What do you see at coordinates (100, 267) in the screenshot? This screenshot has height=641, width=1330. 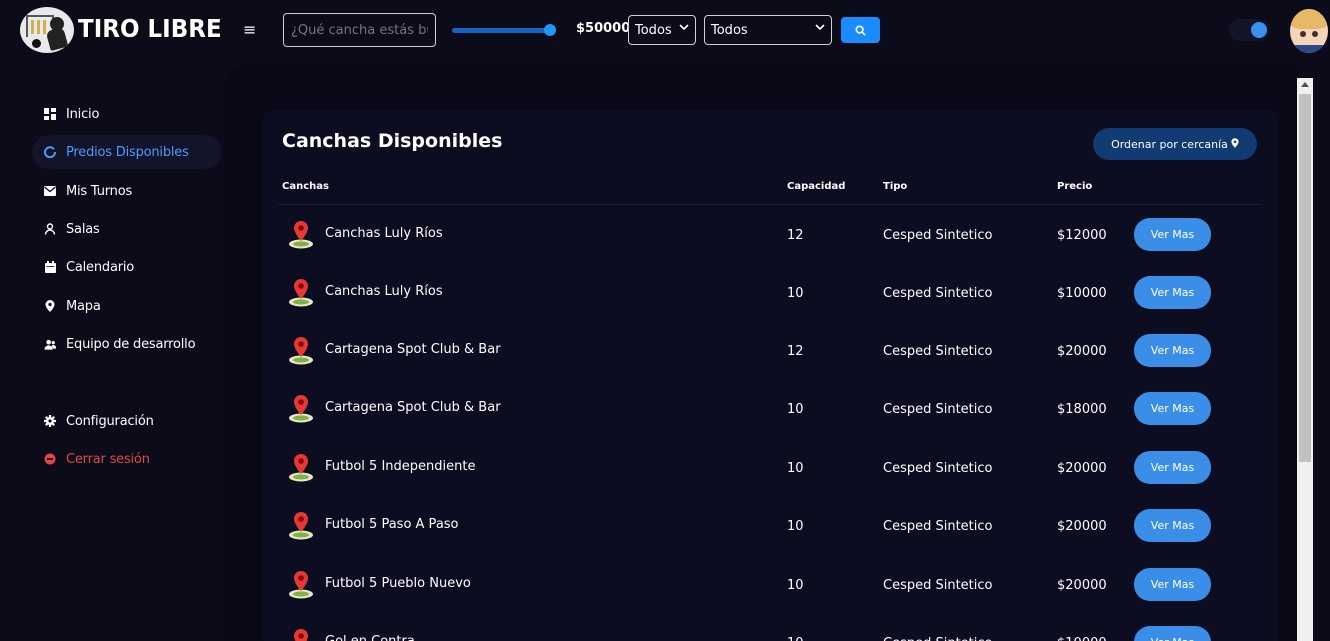 I see `sidebar-item-label: Calendario` at bounding box center [100, 267].